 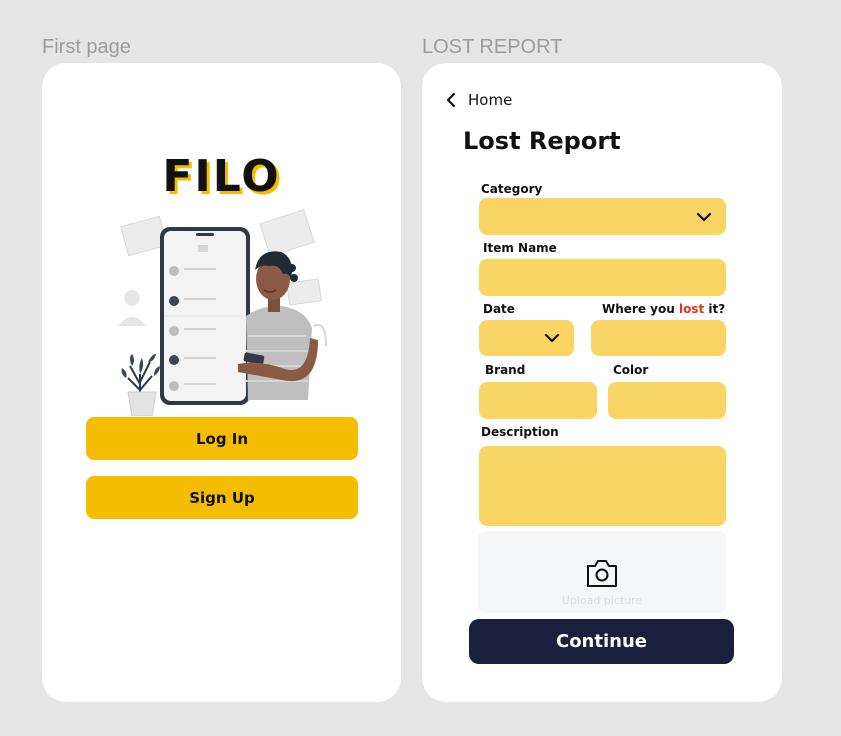 What do you see at coordinates (520, 248) in the screenshot?
I see `item-name-label: Item Name` at bounding box center [520, 248].